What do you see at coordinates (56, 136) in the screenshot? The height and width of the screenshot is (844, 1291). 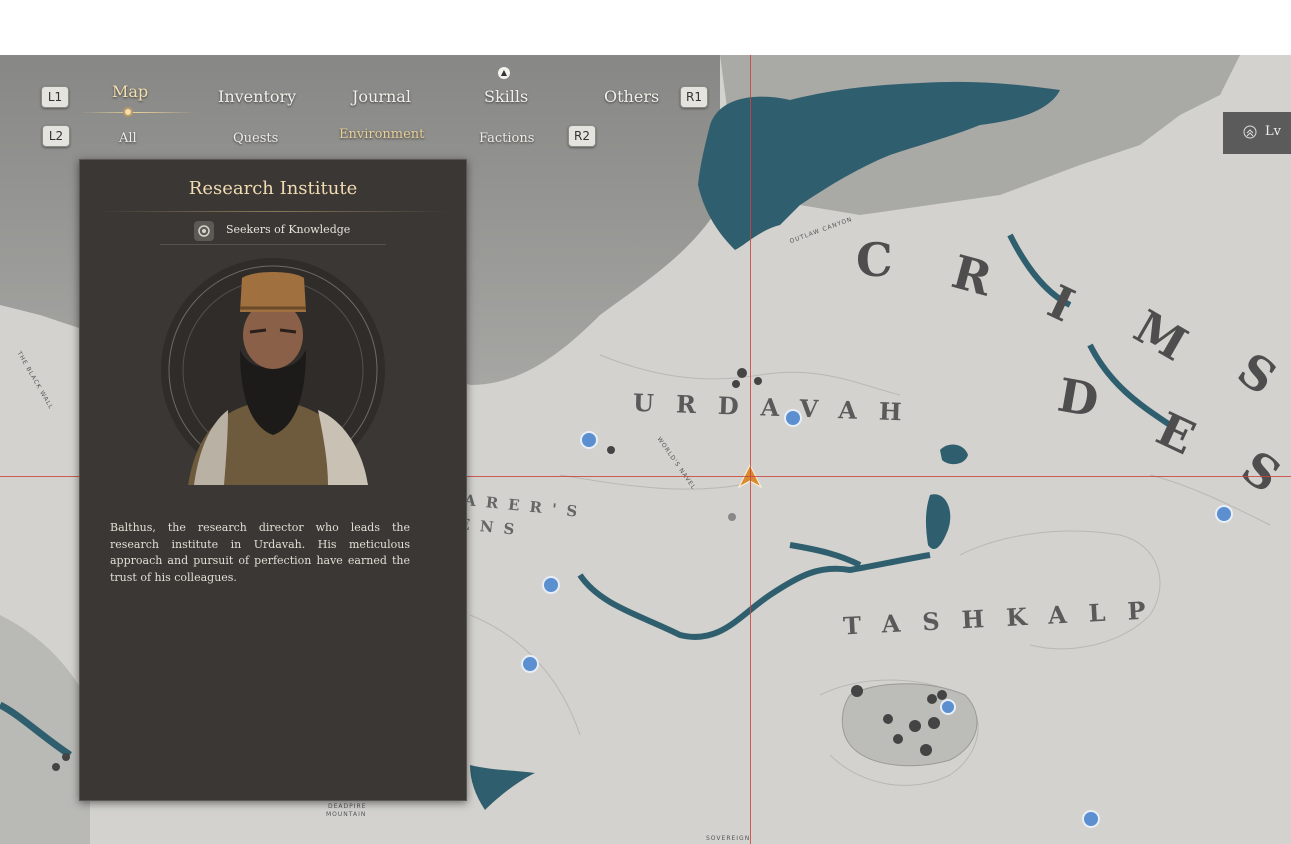 I see `l2-button: L2` at bounding box center [56, 136].